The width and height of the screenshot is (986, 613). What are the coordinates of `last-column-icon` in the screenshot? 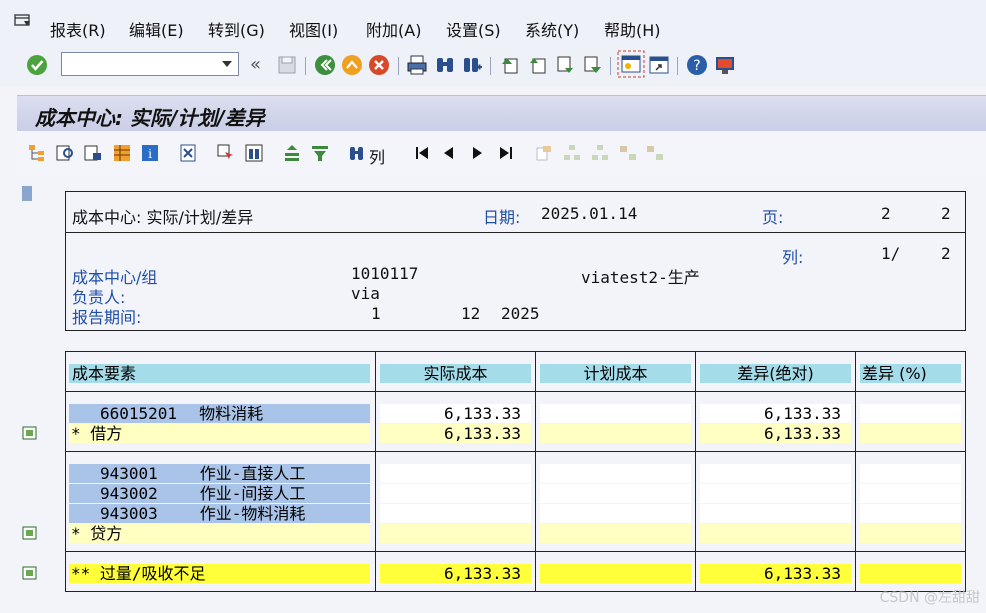 It's located at (505, 153).